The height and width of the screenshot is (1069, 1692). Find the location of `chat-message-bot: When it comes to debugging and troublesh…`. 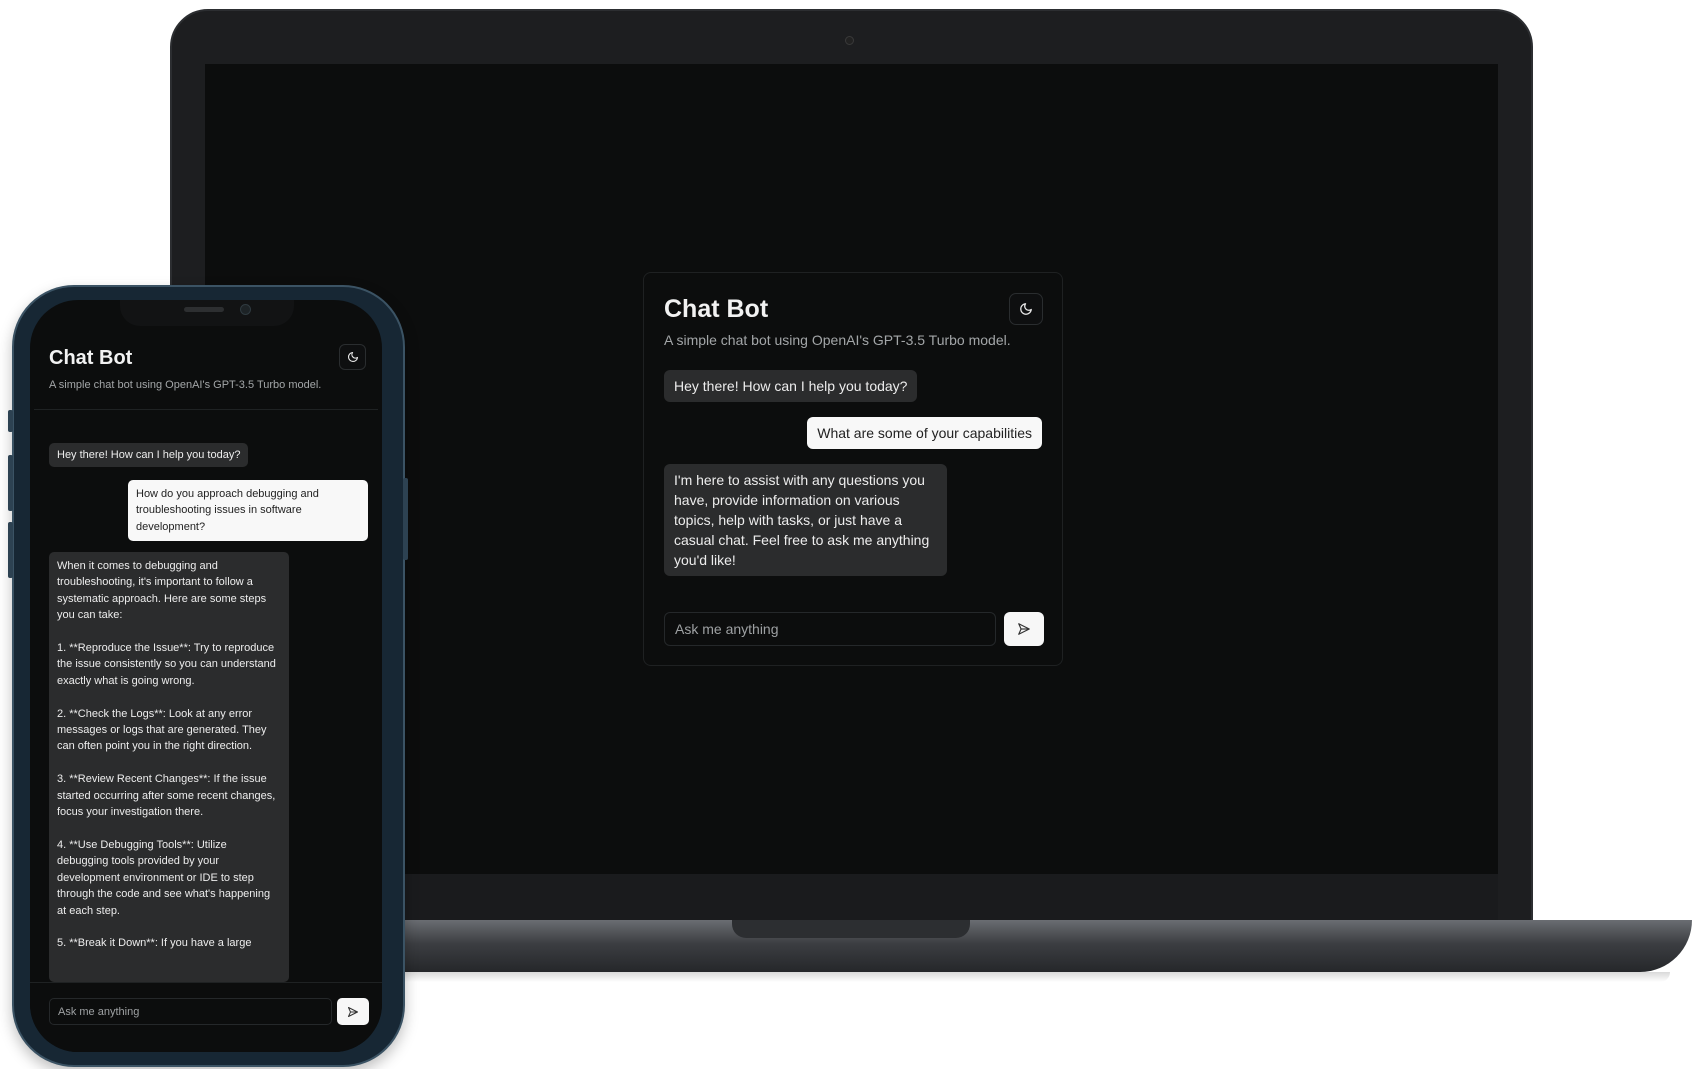

chat-message-bot: When it comes to debugging and troublesh… is located at coordinates (169, 767).